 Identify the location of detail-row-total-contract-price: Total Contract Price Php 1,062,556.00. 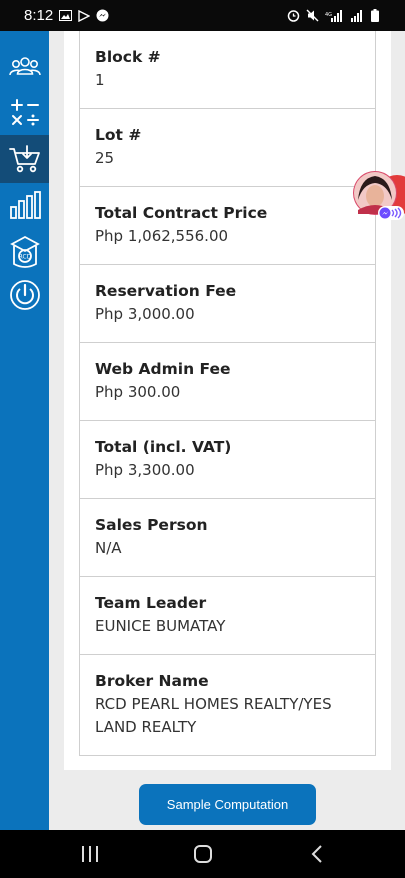
(227, 225).